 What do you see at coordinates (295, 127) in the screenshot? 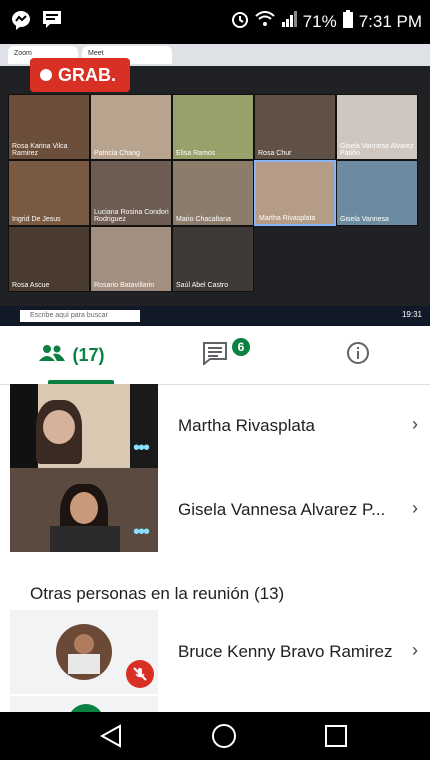
I see `video-tile: Rosa Chur` at bounding box center [295, 127].